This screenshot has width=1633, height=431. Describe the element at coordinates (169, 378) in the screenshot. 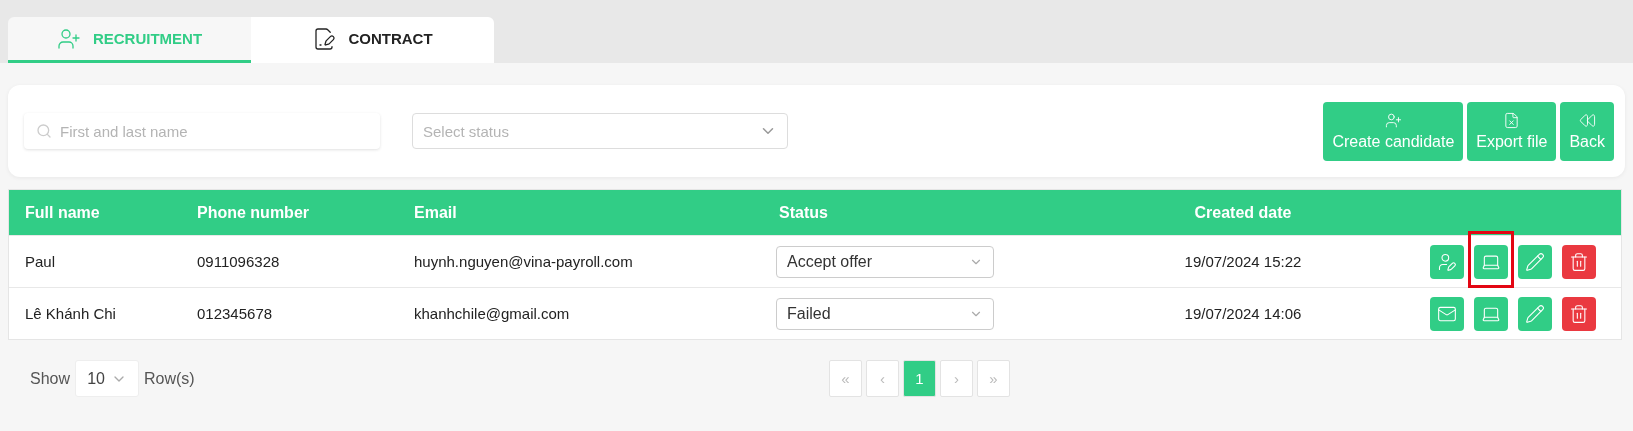

I see `rows-label: Row(s)` at that location.